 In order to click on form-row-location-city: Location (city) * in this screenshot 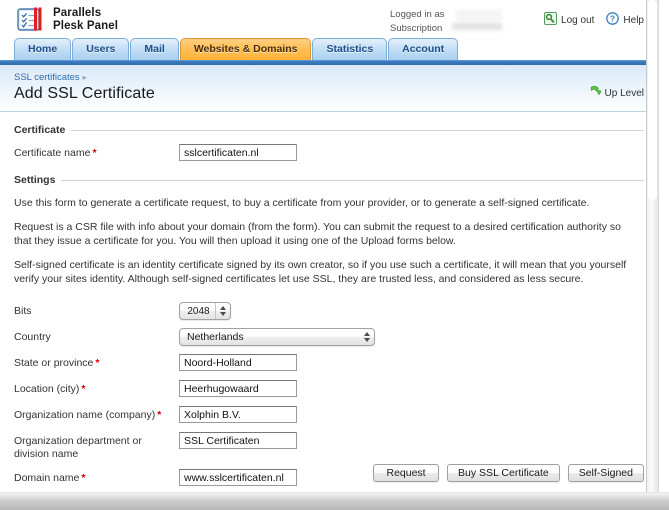, I will do `click(329, 389)`.